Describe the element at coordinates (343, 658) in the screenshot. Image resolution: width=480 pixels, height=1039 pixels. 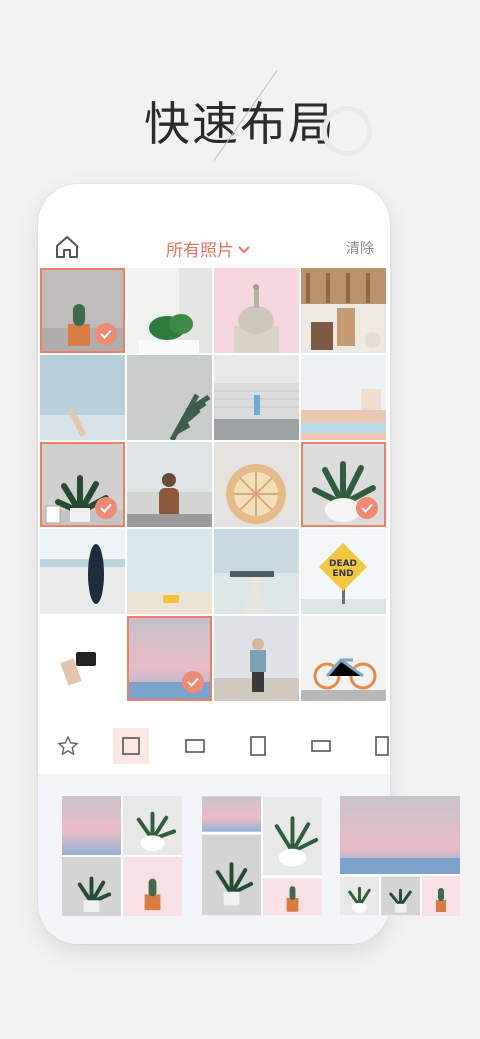
I see `photo-bicycle` at that location.